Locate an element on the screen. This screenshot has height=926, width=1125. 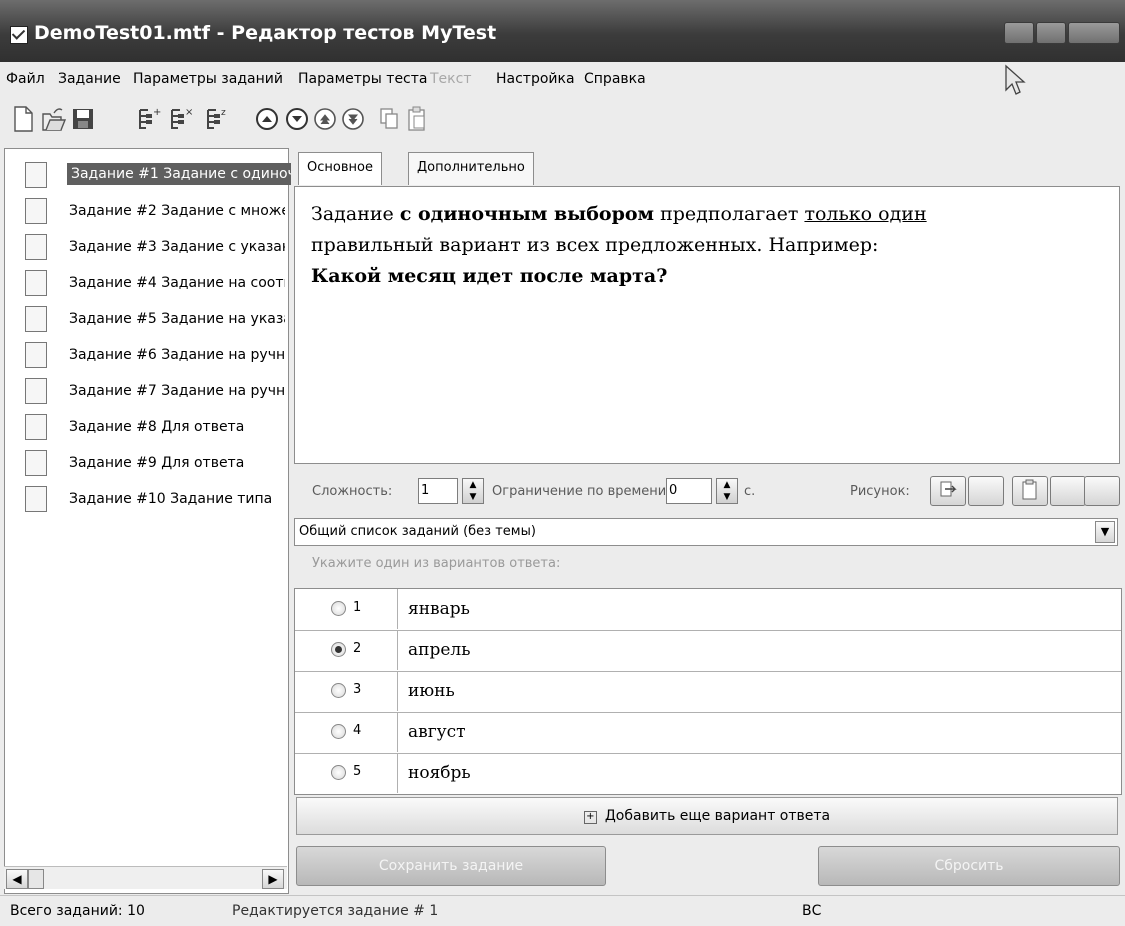
paste-picture-button is located at coordinates (1030, 491).